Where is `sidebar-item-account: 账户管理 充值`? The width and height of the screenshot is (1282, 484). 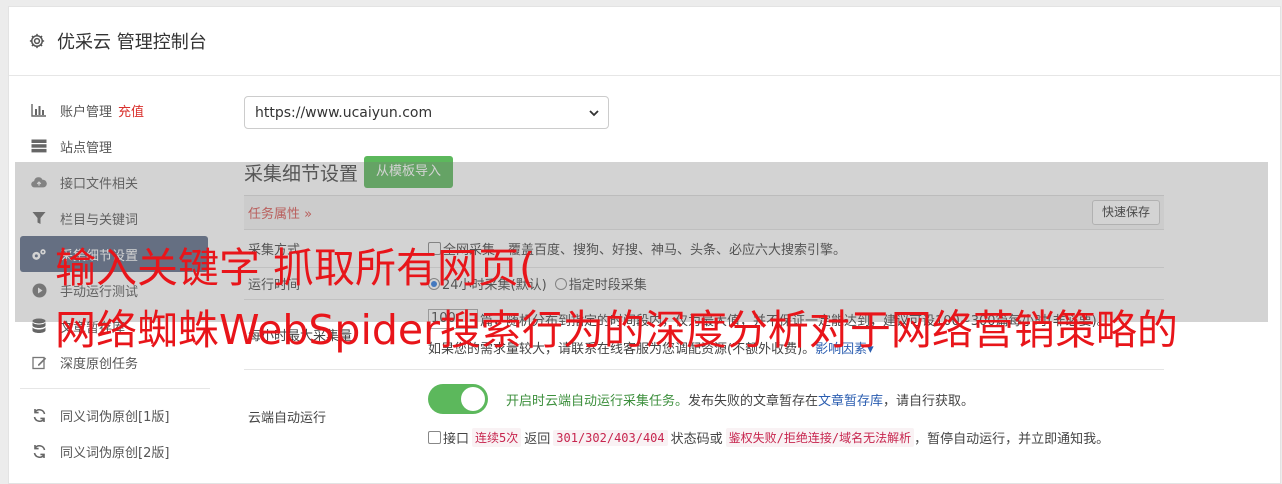
sidebar-item-account: 账户管理 充值 is located at coordinates (120, 110).